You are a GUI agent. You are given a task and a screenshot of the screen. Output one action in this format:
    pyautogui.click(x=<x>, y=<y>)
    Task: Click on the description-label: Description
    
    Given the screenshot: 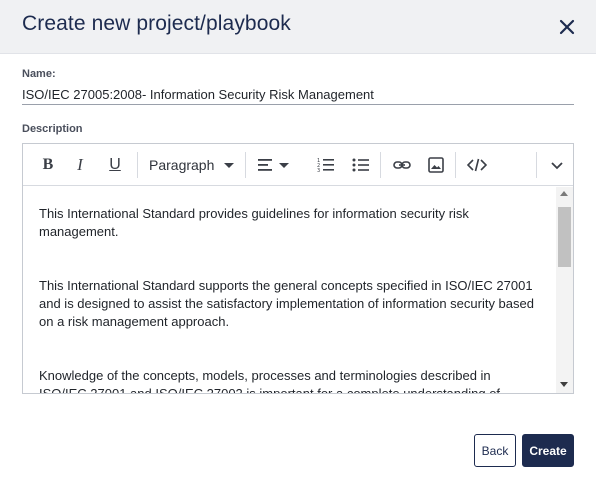 What is the action you would take?
    pyautogui.click(x=52, y=129)
    